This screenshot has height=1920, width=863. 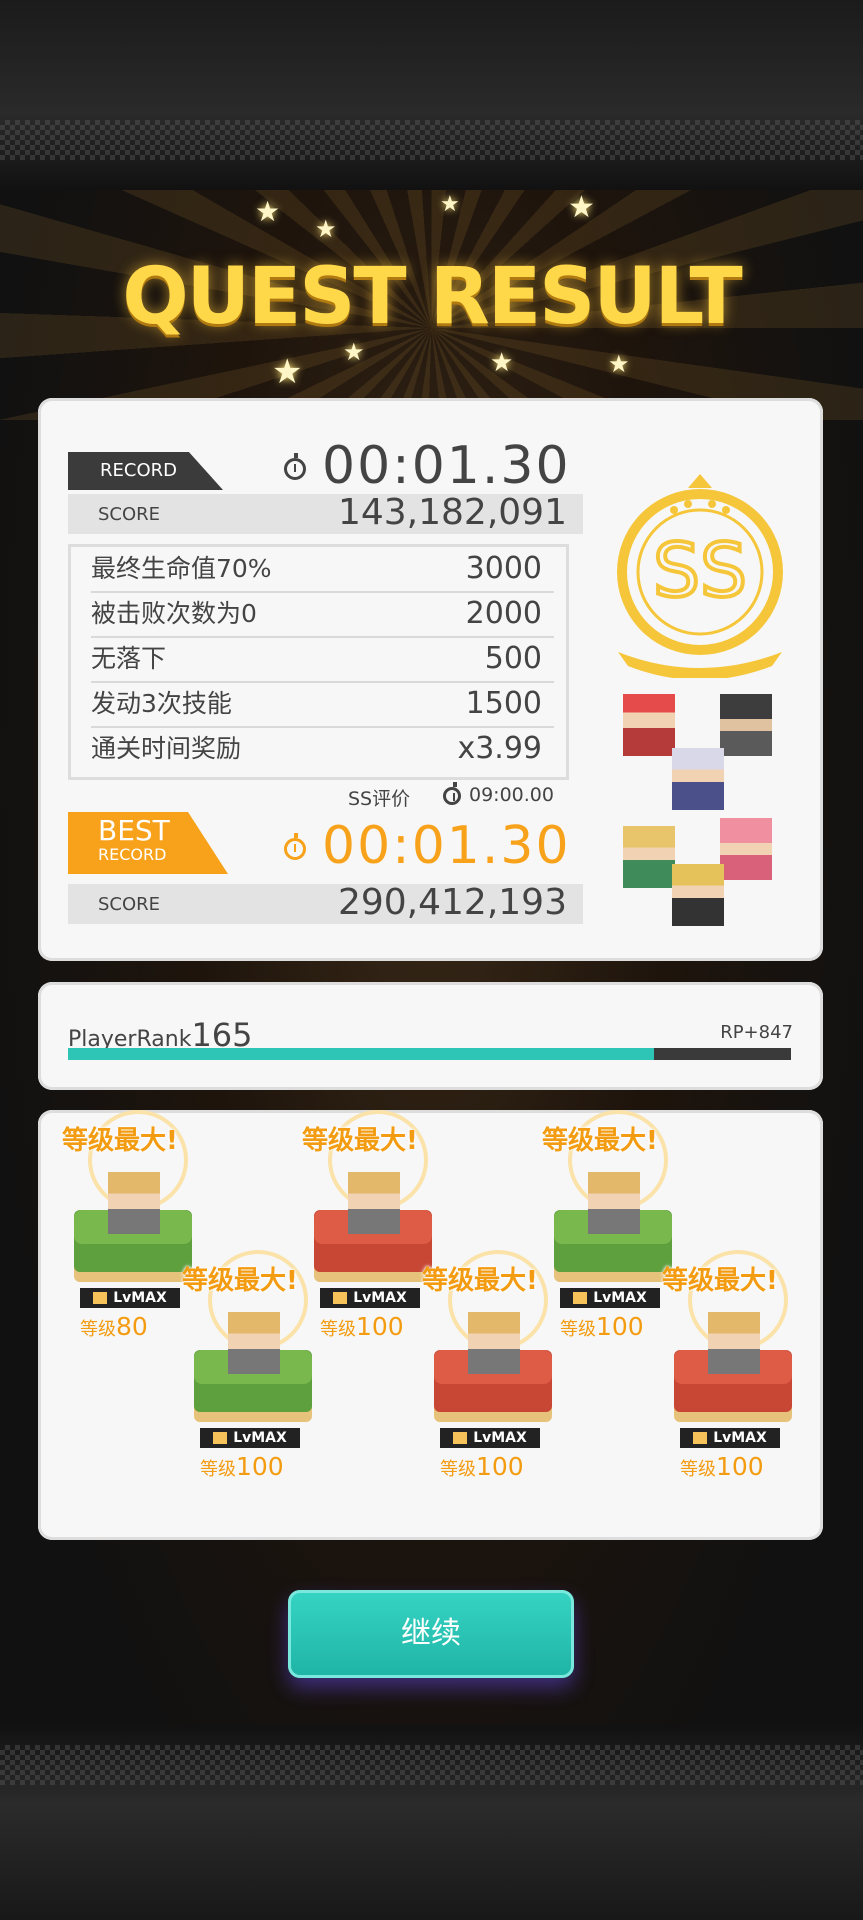 What do you see at coordinates (430, 1036) in the screenshot?
I see `player-rank-panel: PlayerRank165 RP+847` at bounding box center [430, 1036].